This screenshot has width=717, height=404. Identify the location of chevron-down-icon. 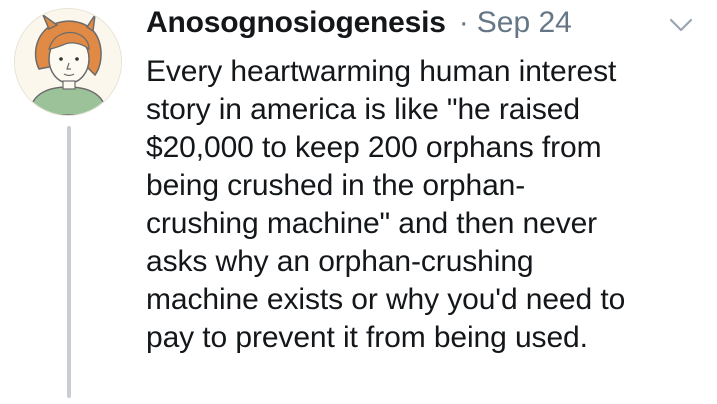
(681, 25).